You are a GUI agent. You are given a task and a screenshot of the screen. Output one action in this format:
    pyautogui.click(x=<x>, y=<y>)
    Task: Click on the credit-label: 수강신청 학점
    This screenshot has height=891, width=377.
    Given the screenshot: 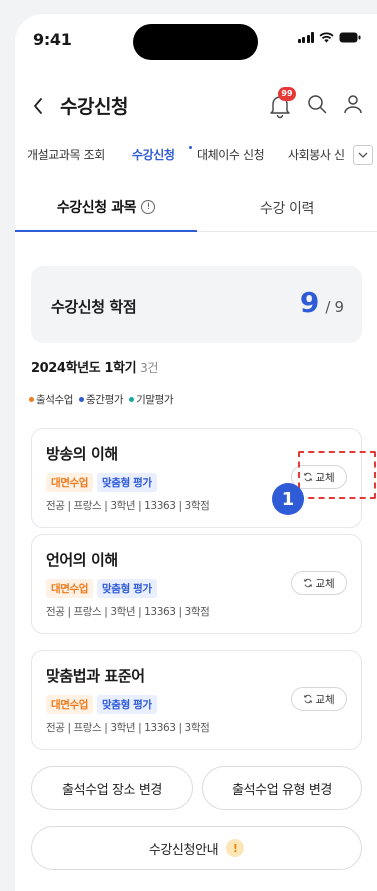 What is the action you would take?
    pyautogui.click(x=94, y=307)
    